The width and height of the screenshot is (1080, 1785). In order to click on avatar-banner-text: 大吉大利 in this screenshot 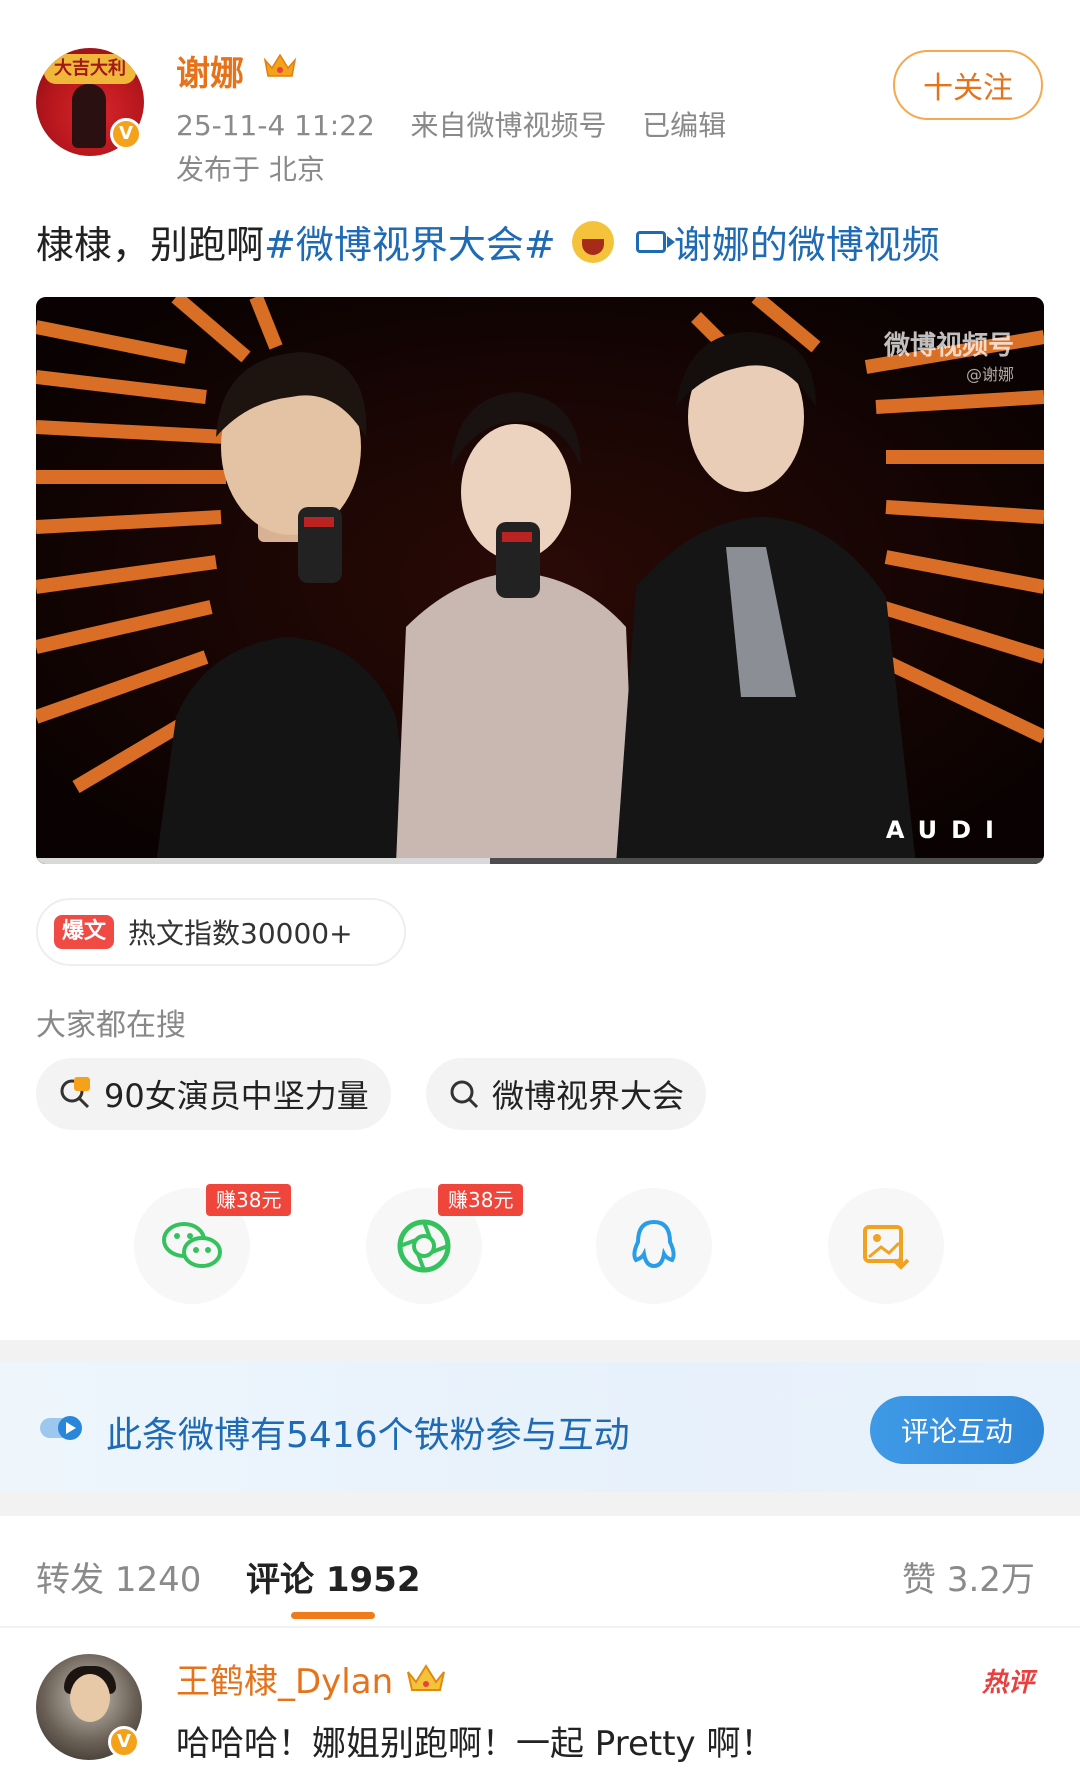, I will do `click(90, 69)`.